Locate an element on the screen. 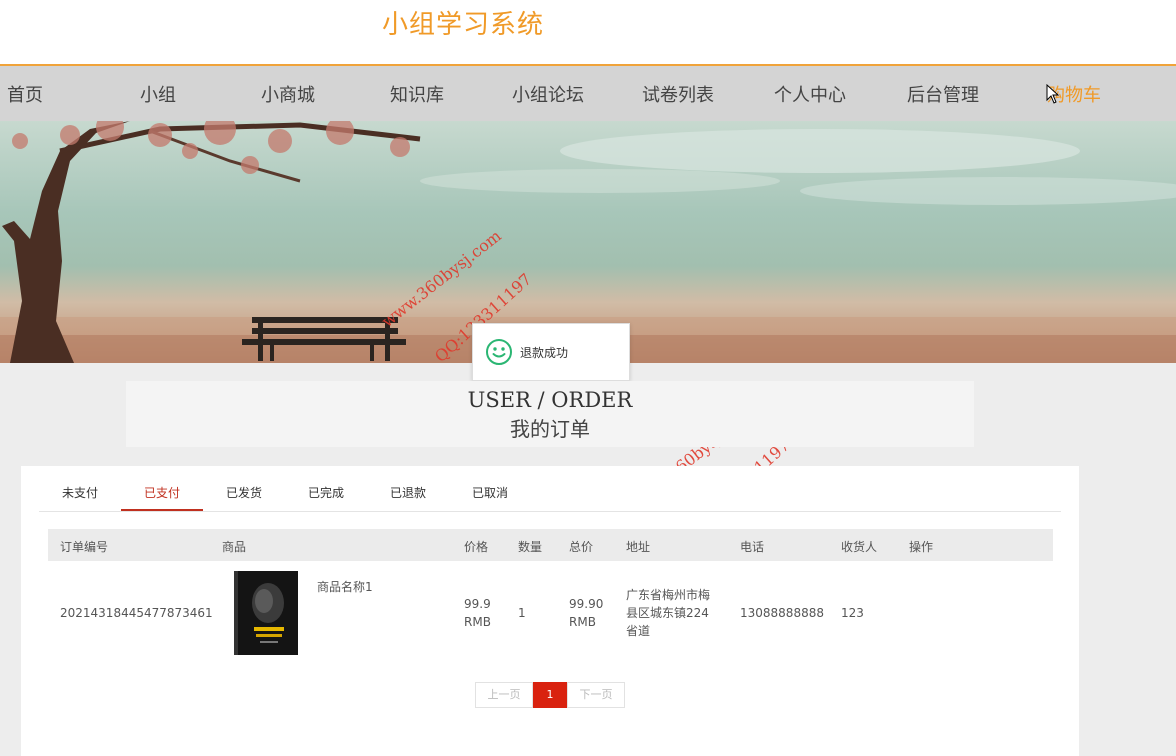  tab-paid: 已支付 is located at coordinates (162, 494).